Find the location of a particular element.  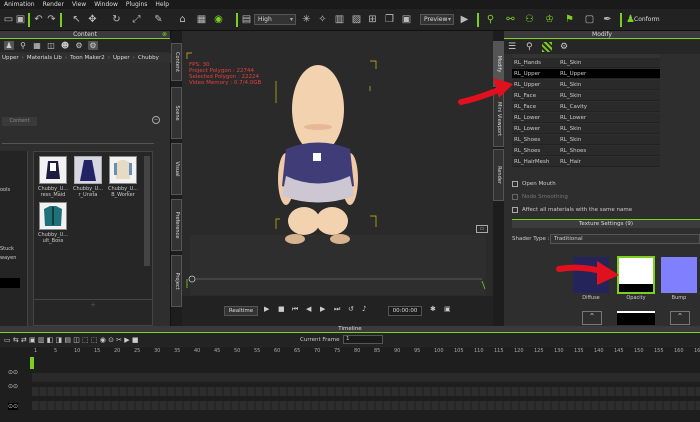

prev-key-icon: ◀ is located at coordinates (308, 309).